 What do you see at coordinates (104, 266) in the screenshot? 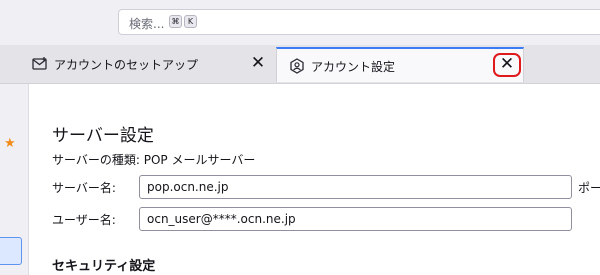
I see `security-settings-heading: セキュリティ設定` at bounding box center [104, 266].